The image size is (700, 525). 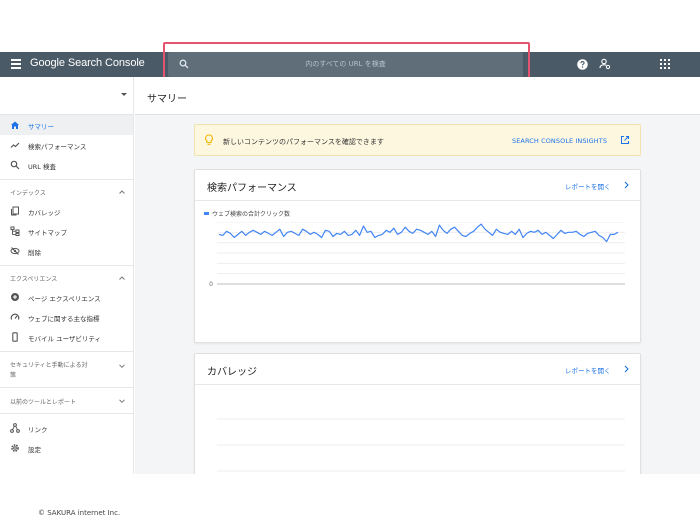 I want to click on series-line-clicks, so click(x=418, y=233).